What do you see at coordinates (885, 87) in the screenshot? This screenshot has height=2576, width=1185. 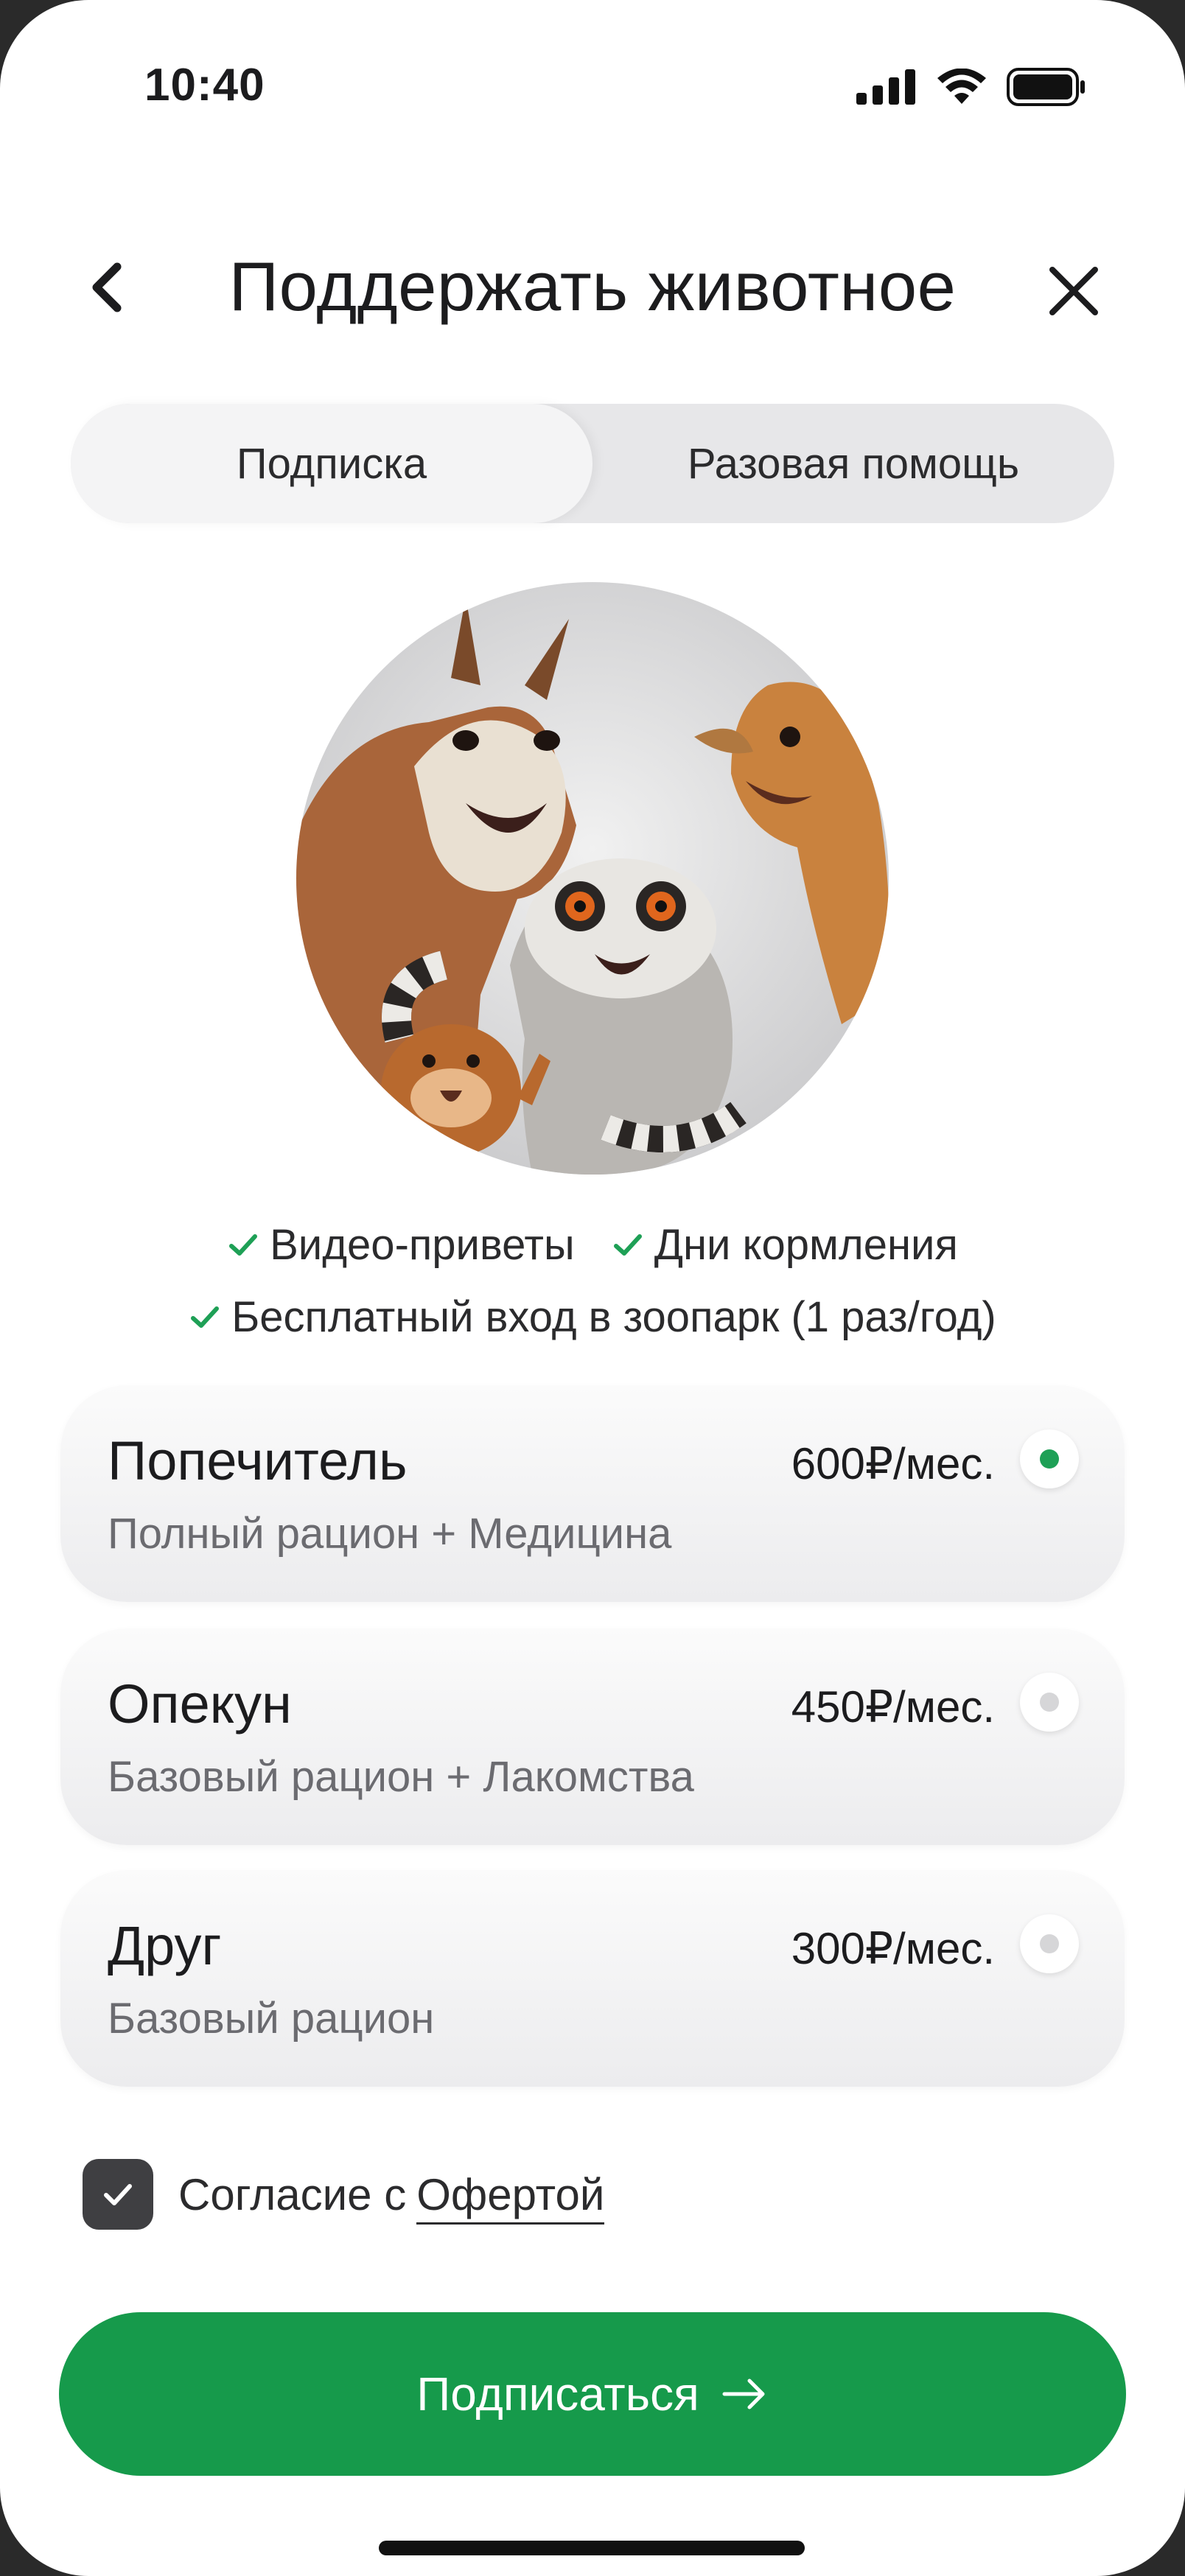 I see `cellular-signal-icon` at bounding box center [885, 87].